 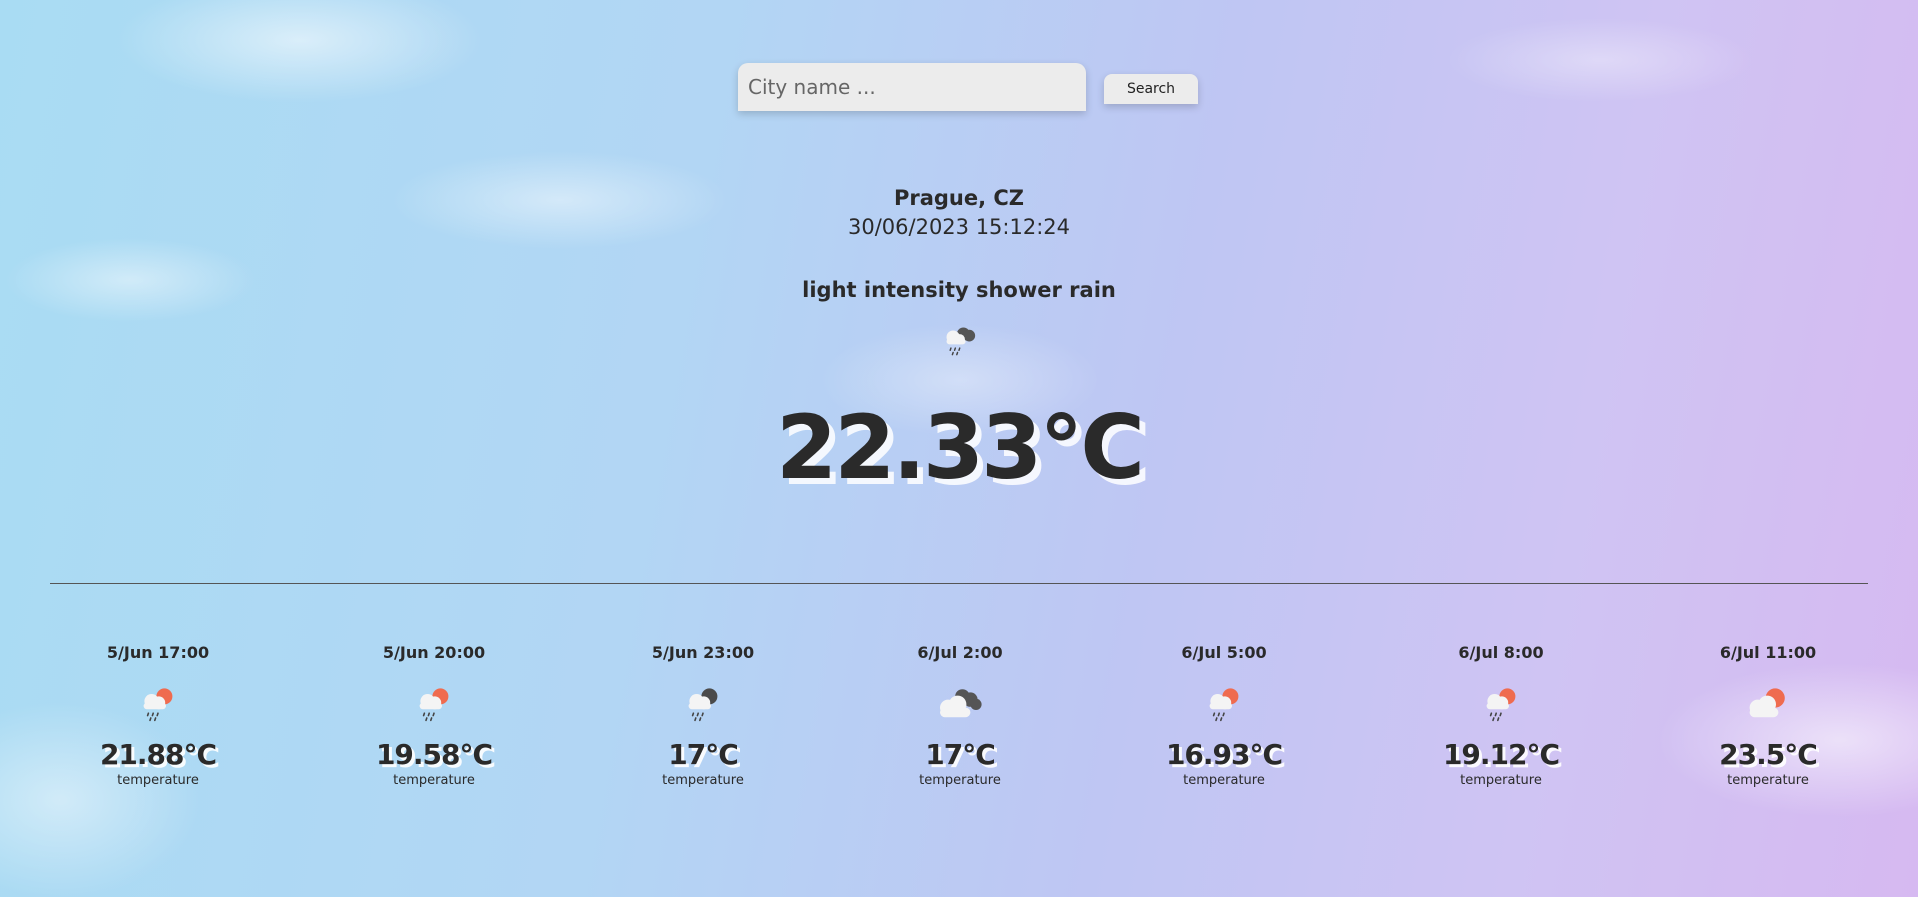 I want to click on forecast-temperature: 19.58°C, so click(x=434, y=754).